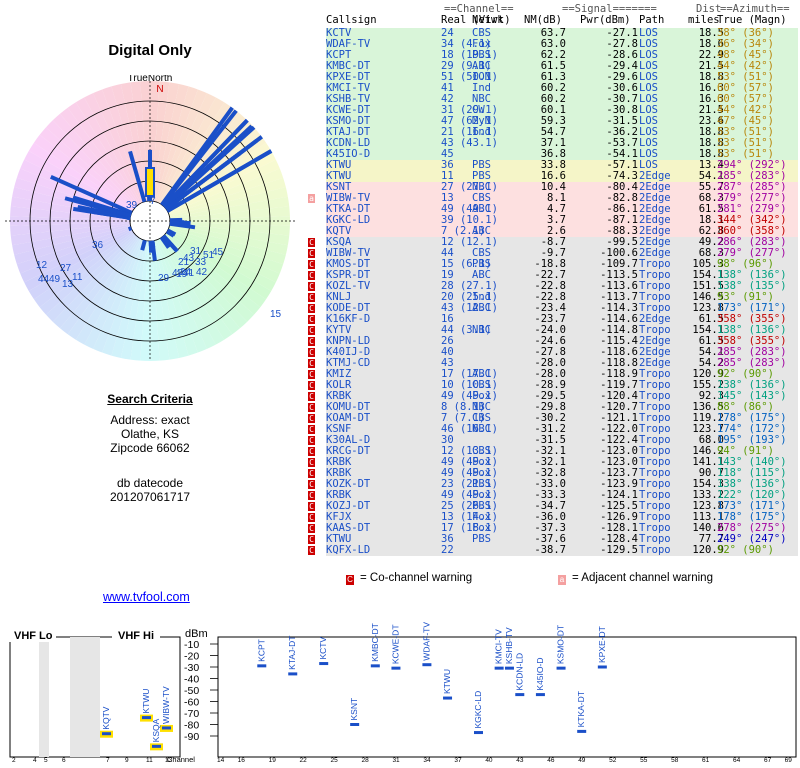 The height and width of the screenshot is (768, 800). What do you see at coordinates (551, 760) in the screenshot?
I see `channel-tick: 46` at bounding box center [551, 760].